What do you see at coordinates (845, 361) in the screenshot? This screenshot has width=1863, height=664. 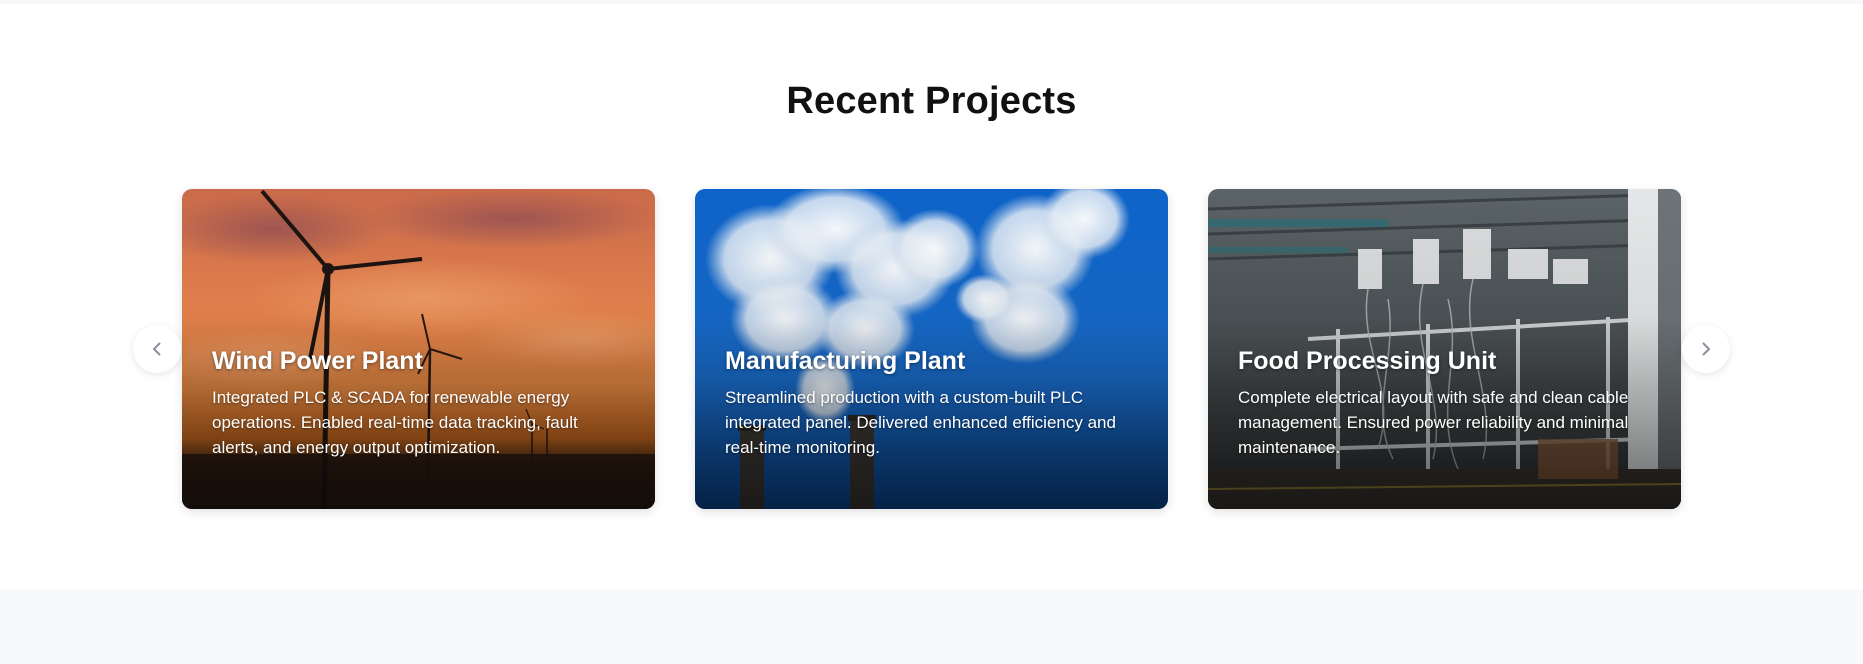 I see `card-title: Manufacturing Plant` at bounding box center [845, 361].